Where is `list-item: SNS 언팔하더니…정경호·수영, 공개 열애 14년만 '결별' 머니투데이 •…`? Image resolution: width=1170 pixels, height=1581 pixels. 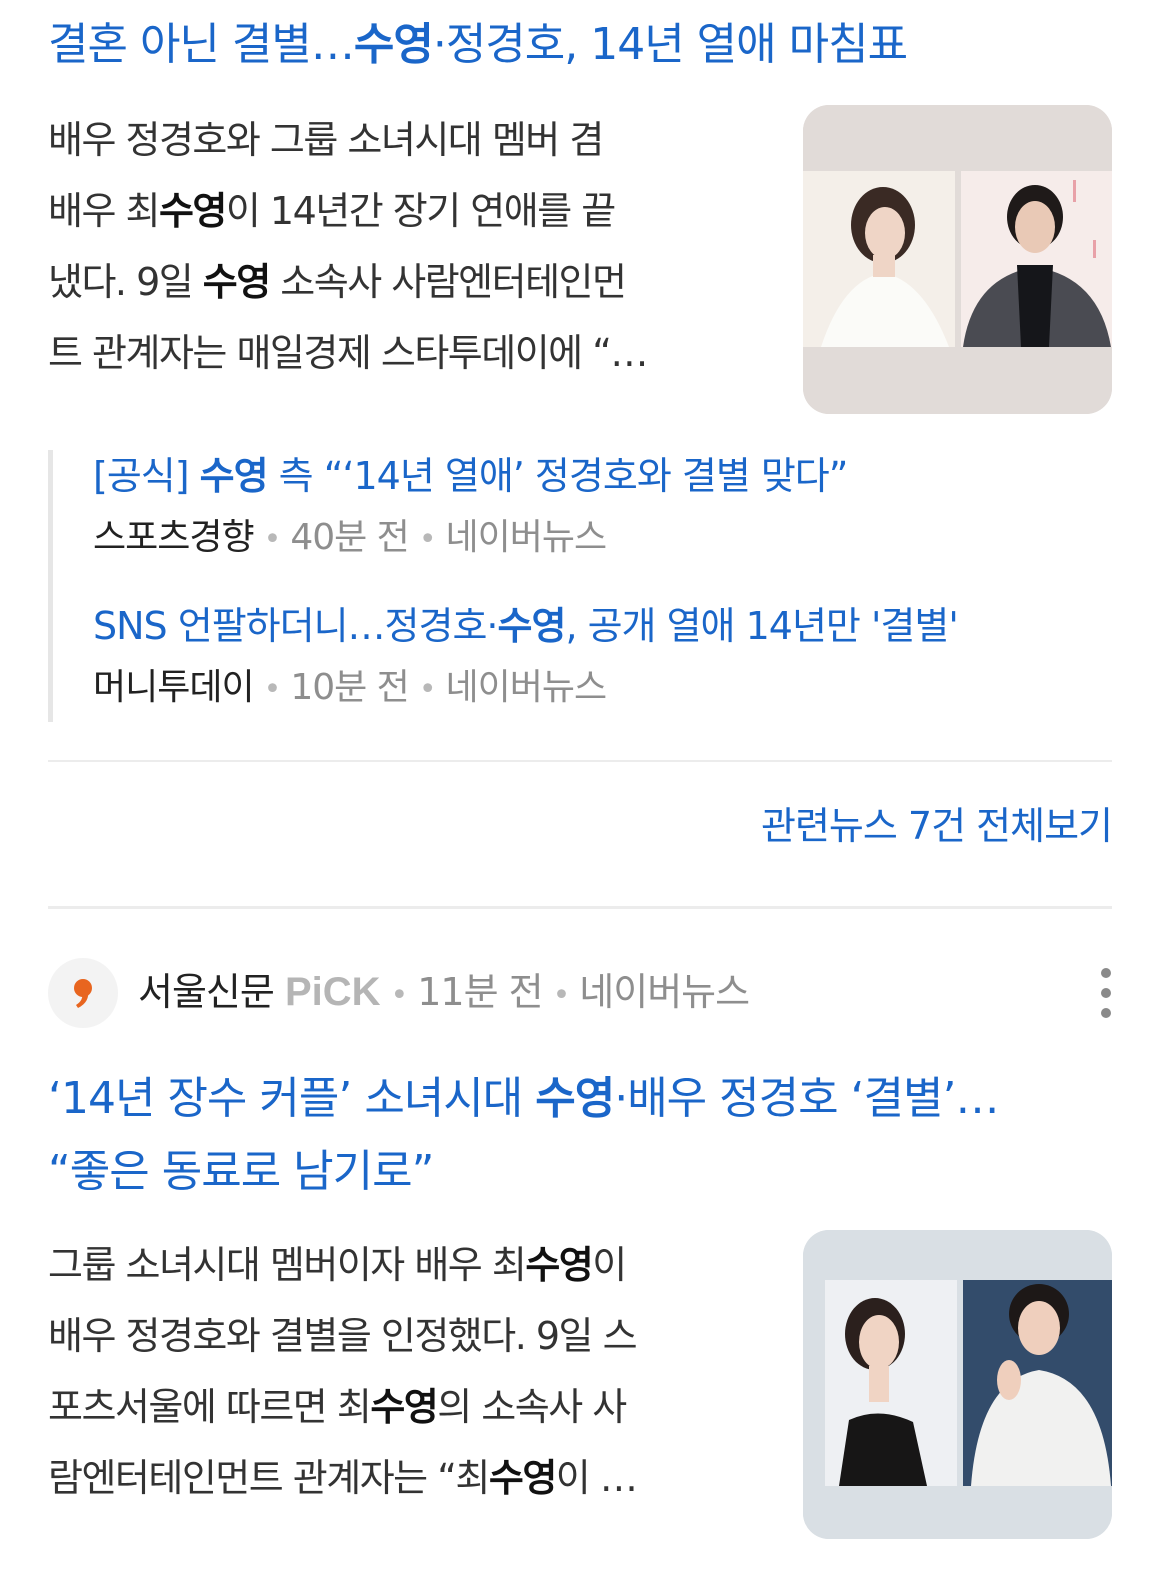
list-item: SNS 언팔하더니…정경호·수영, 공개 열애 14년만 '결별' 머니투데이 •… is located at coordinates (526, 657).